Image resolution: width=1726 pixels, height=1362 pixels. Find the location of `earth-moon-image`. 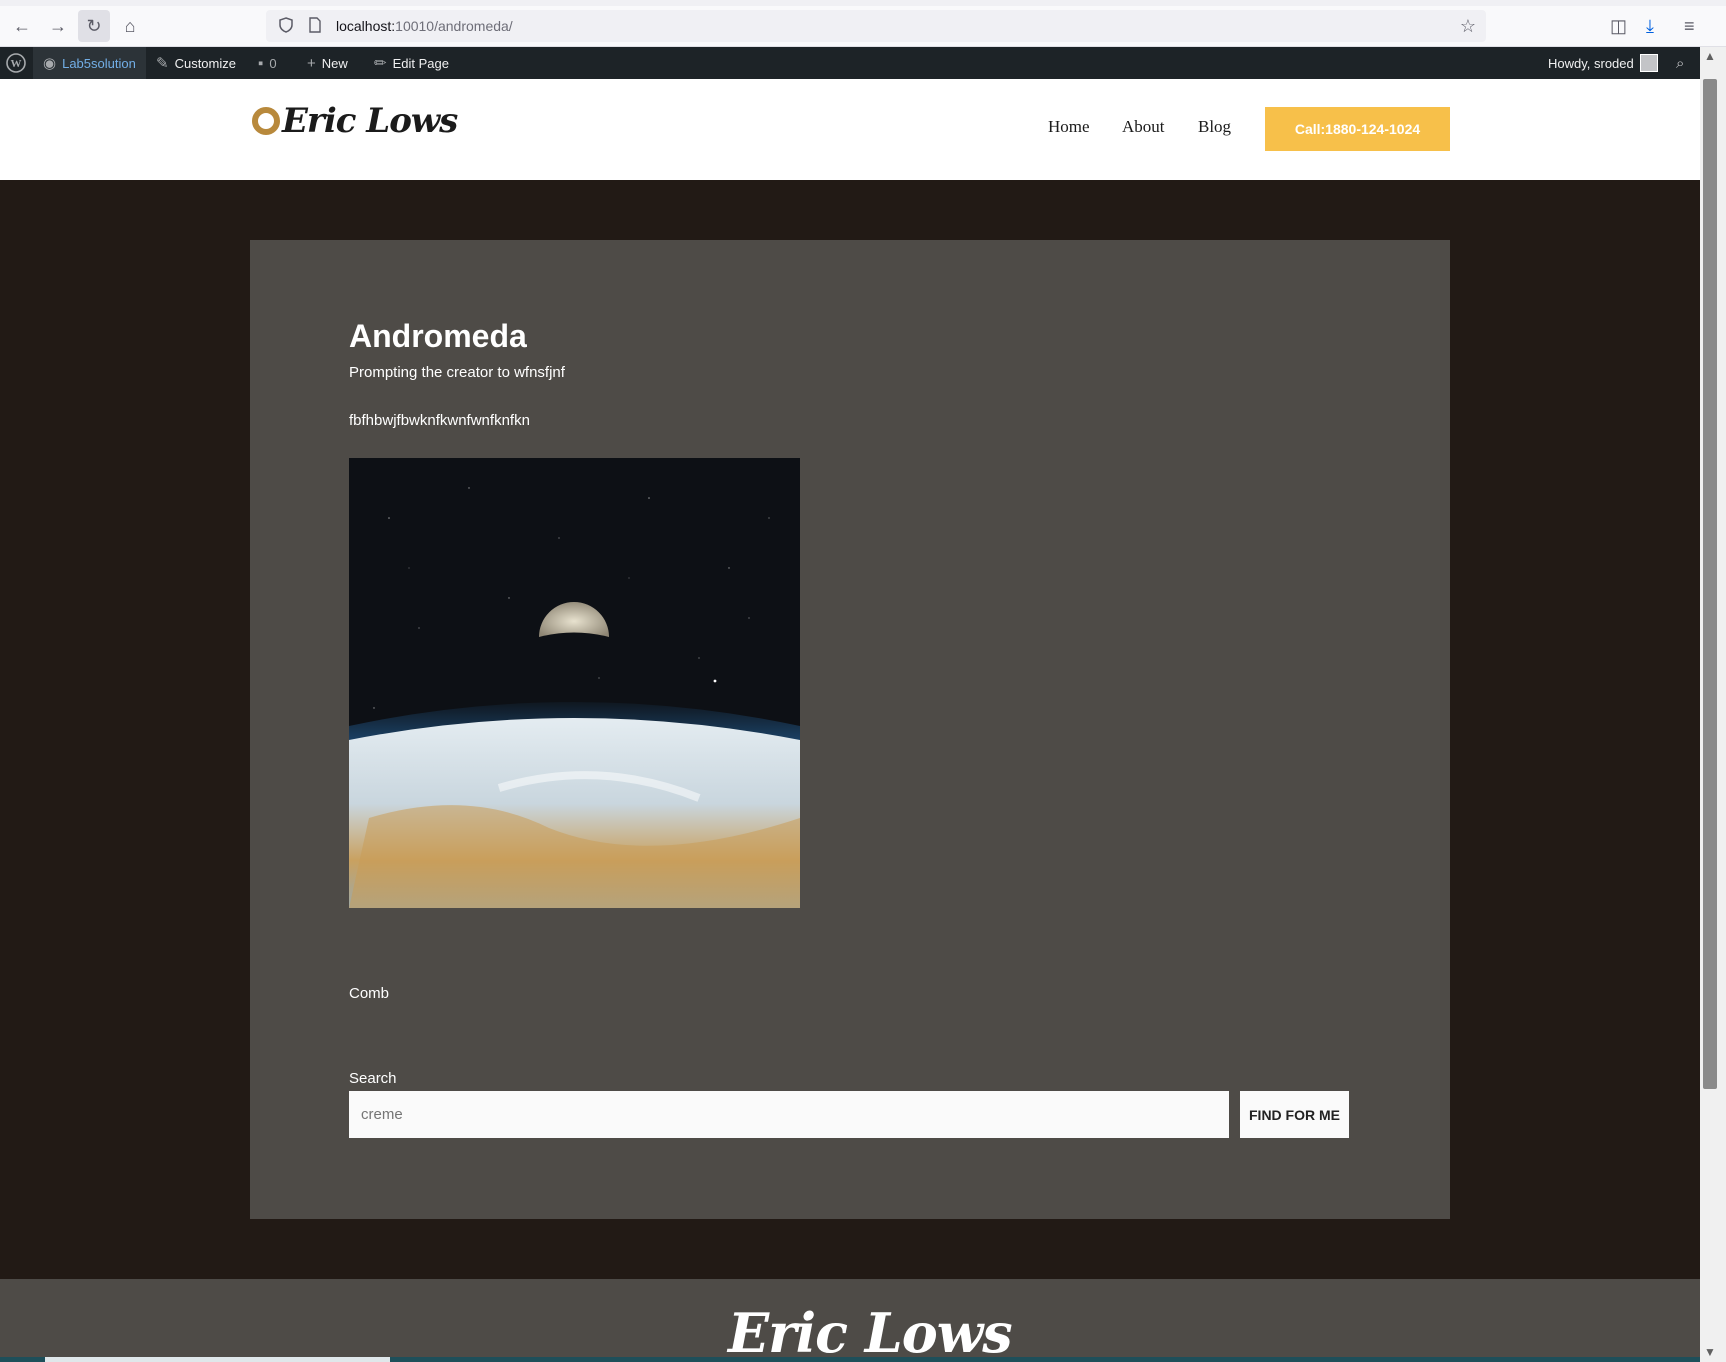

earth-moon-image is located at coordinates (574, 683).